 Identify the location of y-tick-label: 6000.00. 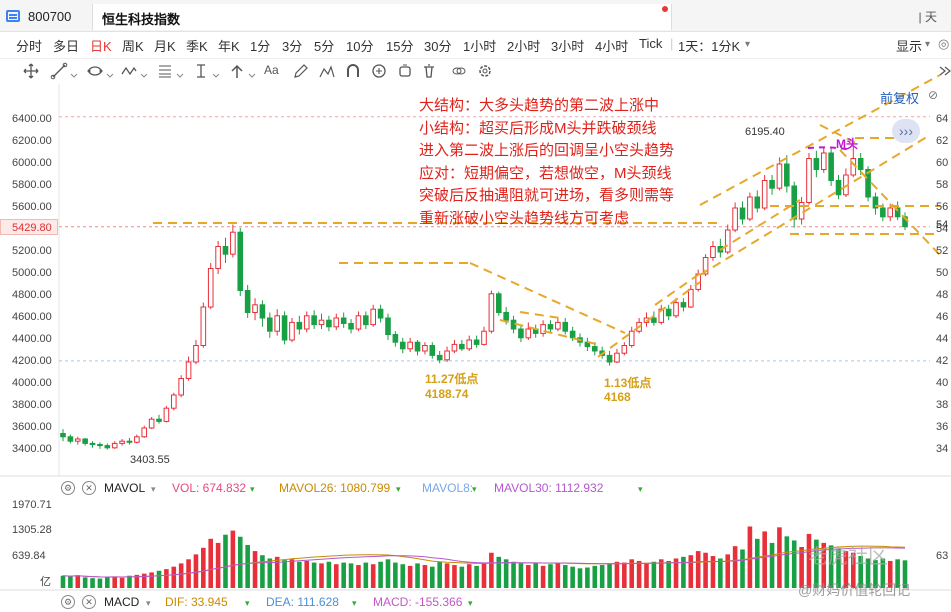
(32, 163).